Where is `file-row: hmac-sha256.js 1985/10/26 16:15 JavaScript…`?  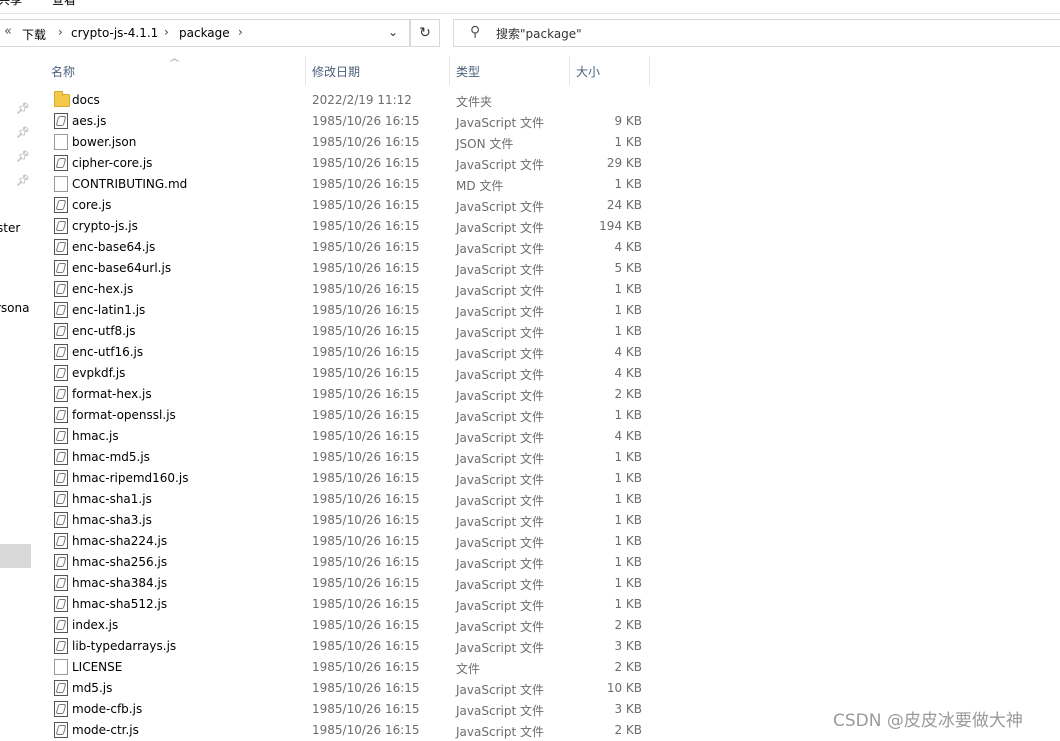
file-row: hmac-sha256.js 1985/10/26 16:15 JavaScript… is located at coordinates (350, 562).